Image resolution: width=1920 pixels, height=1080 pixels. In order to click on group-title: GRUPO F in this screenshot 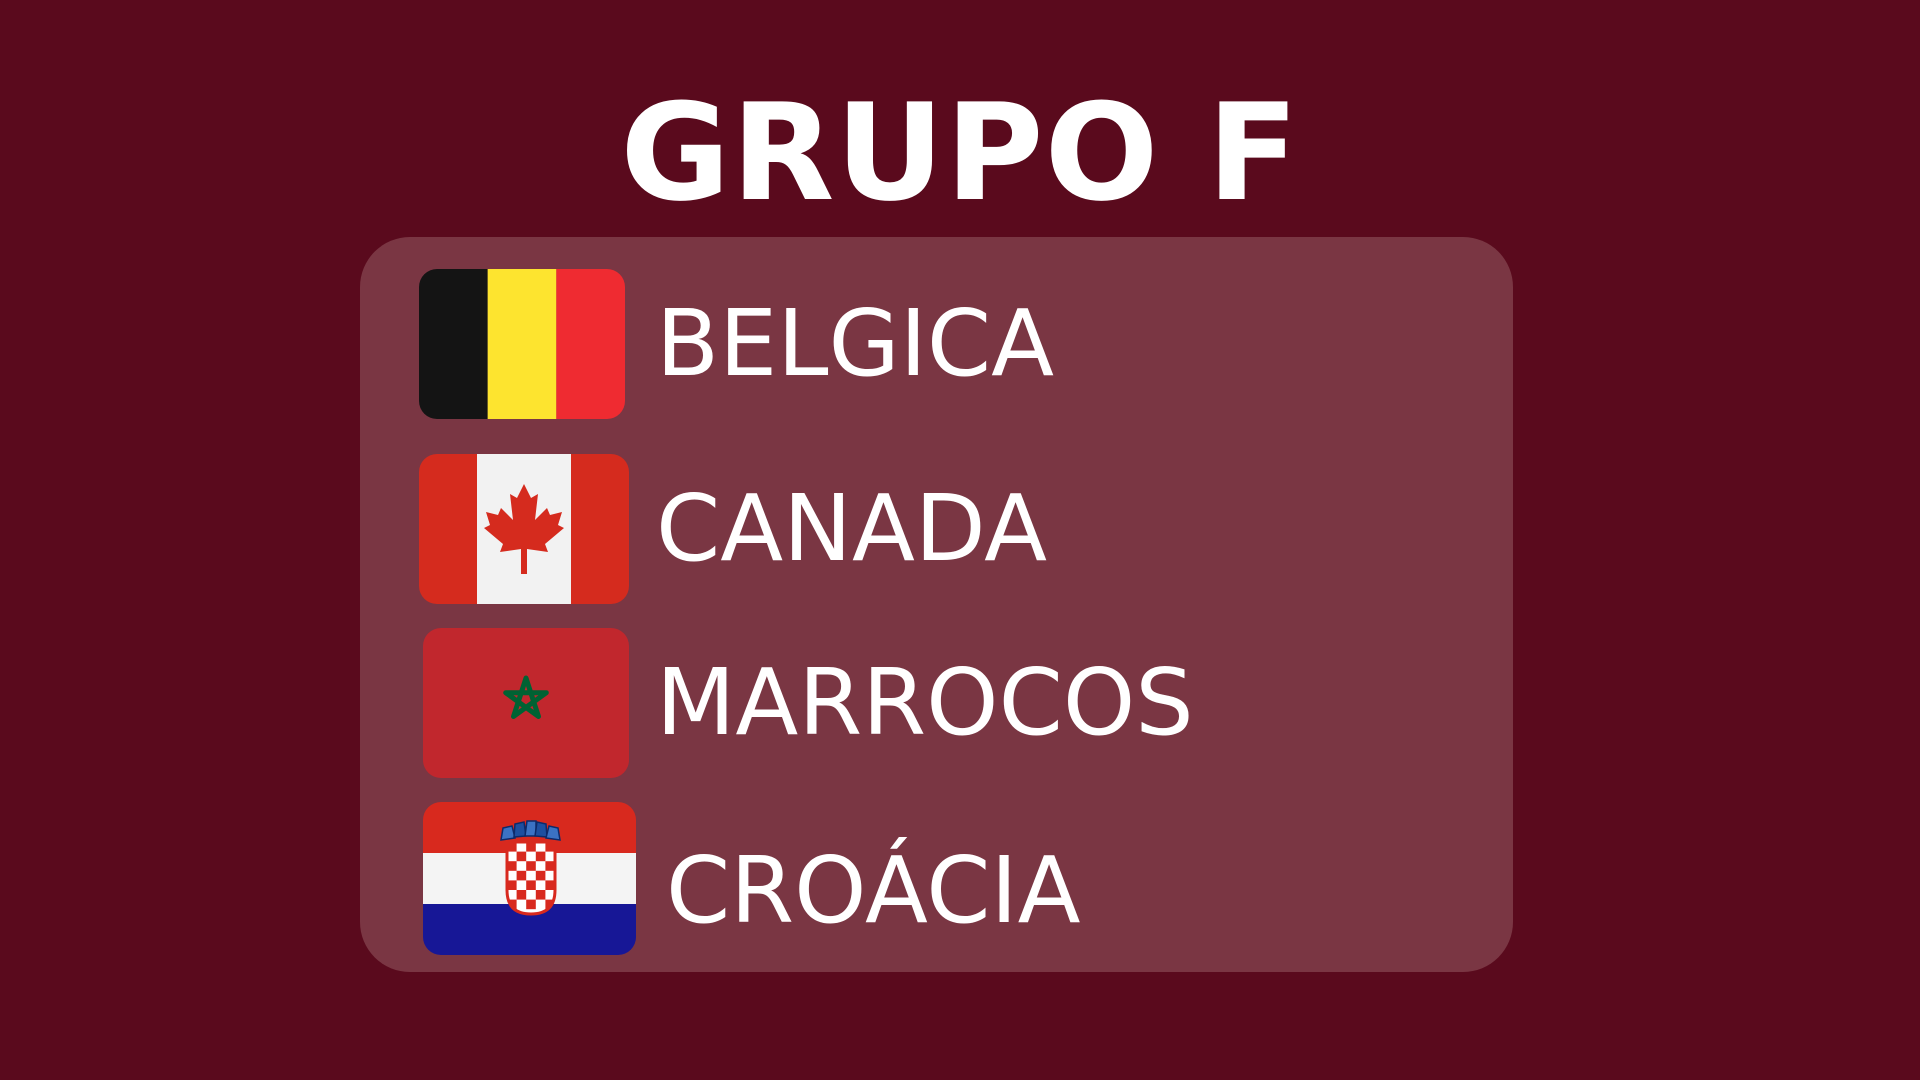, I will do `click(960, 153)`.